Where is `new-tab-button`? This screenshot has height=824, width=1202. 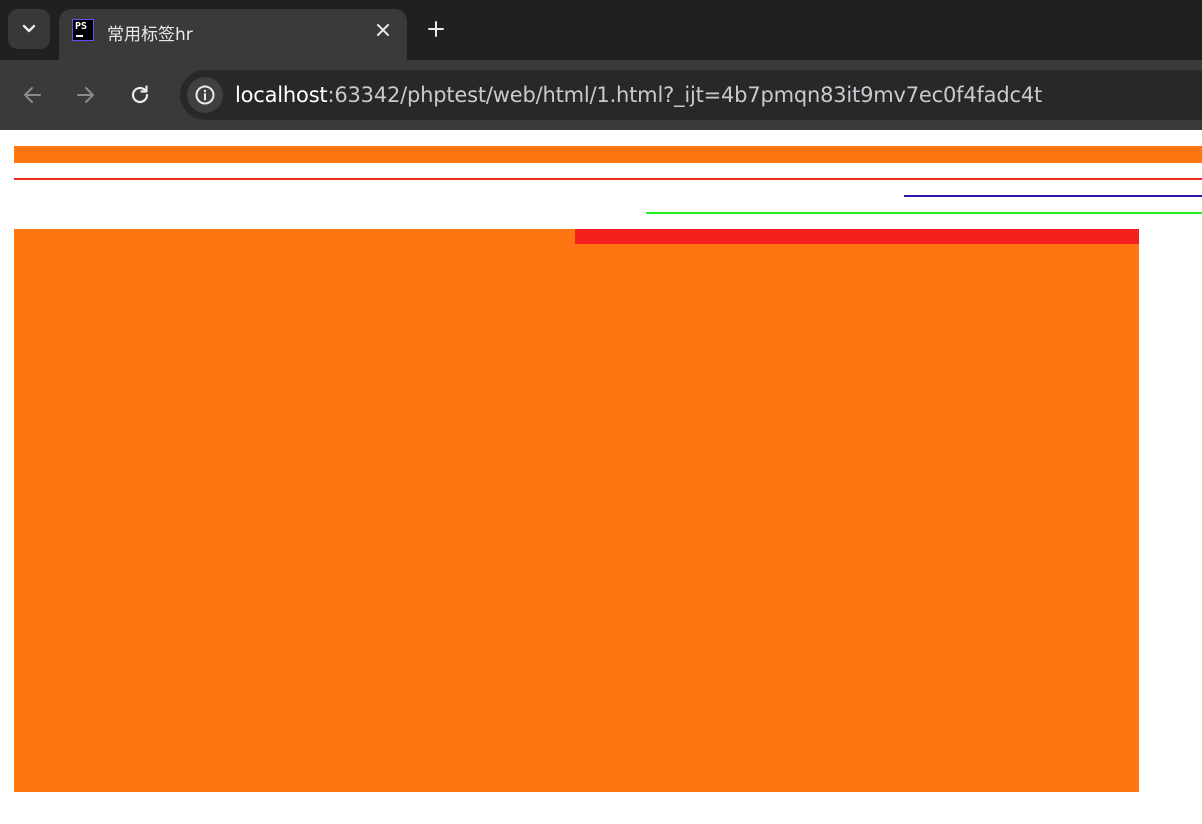
new-tab-button is located at coordinates (436, 29).